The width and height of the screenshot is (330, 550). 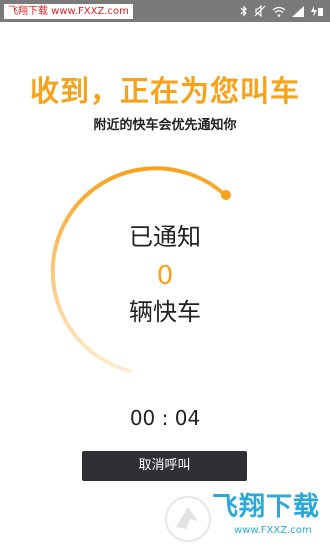 I want to click on watermark-badge-icon, so click(x=188, y=519).